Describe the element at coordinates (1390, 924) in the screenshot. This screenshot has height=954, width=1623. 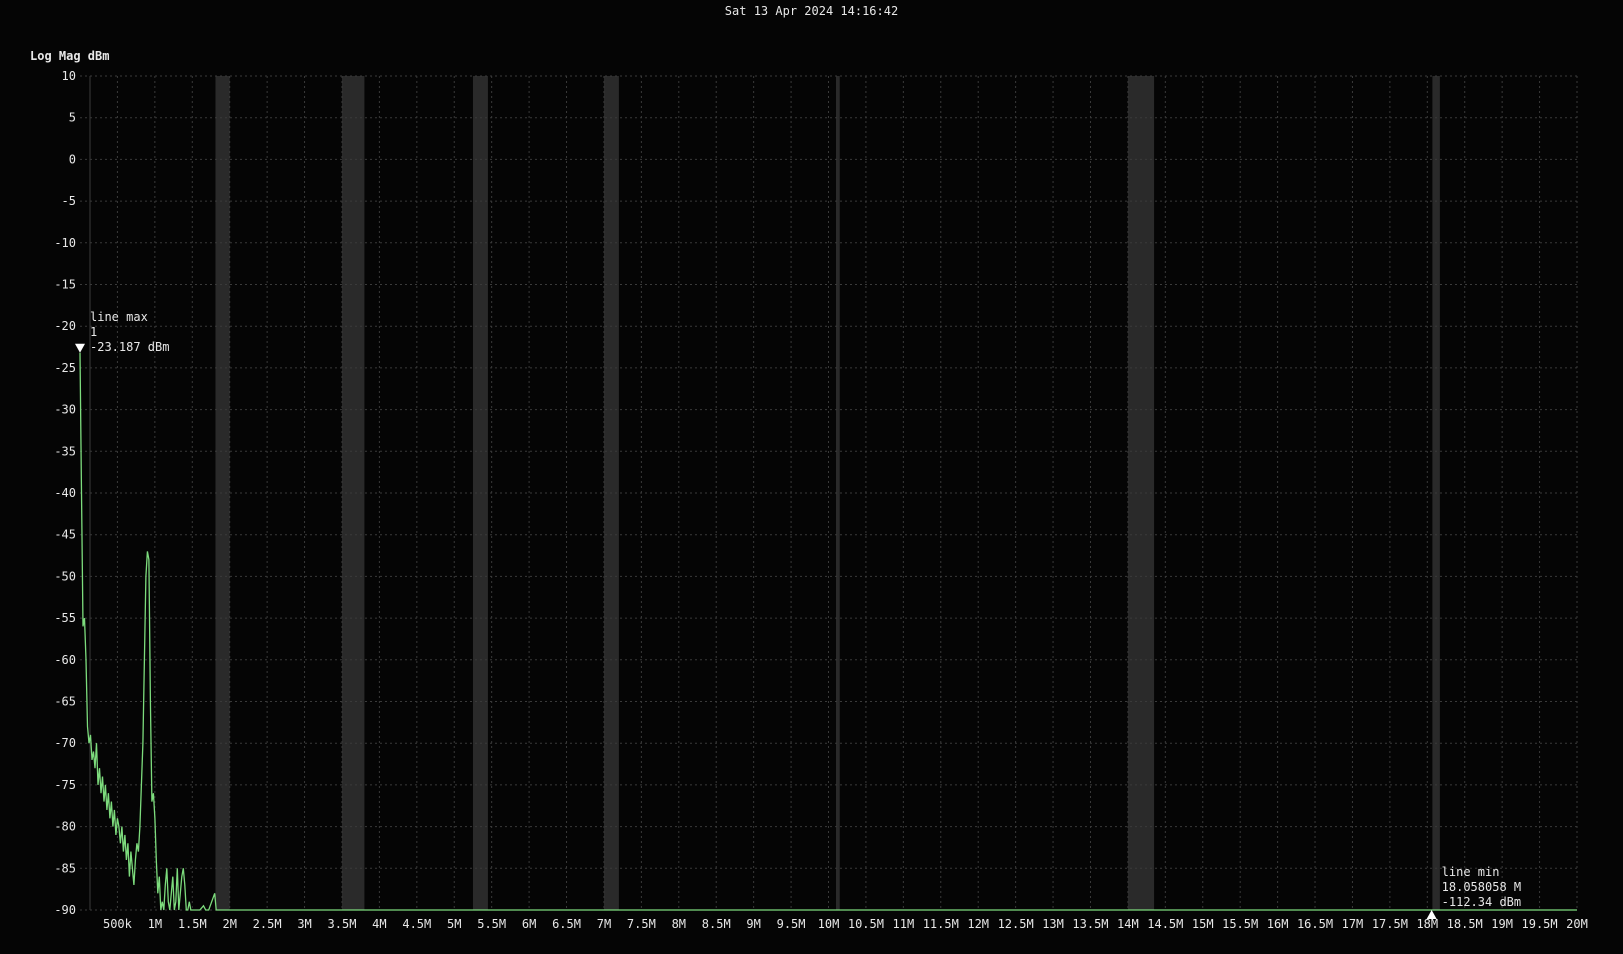
I see `x-tick-label: 17.5M` at that location.